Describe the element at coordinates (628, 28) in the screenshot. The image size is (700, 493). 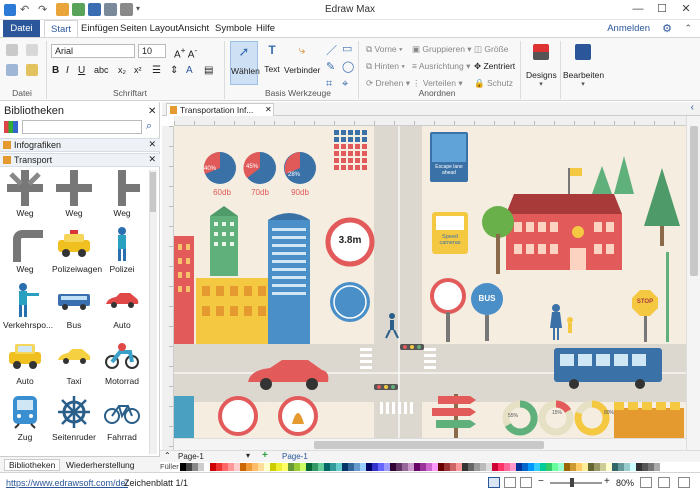
I see `login-link: Anmelden` at that location.